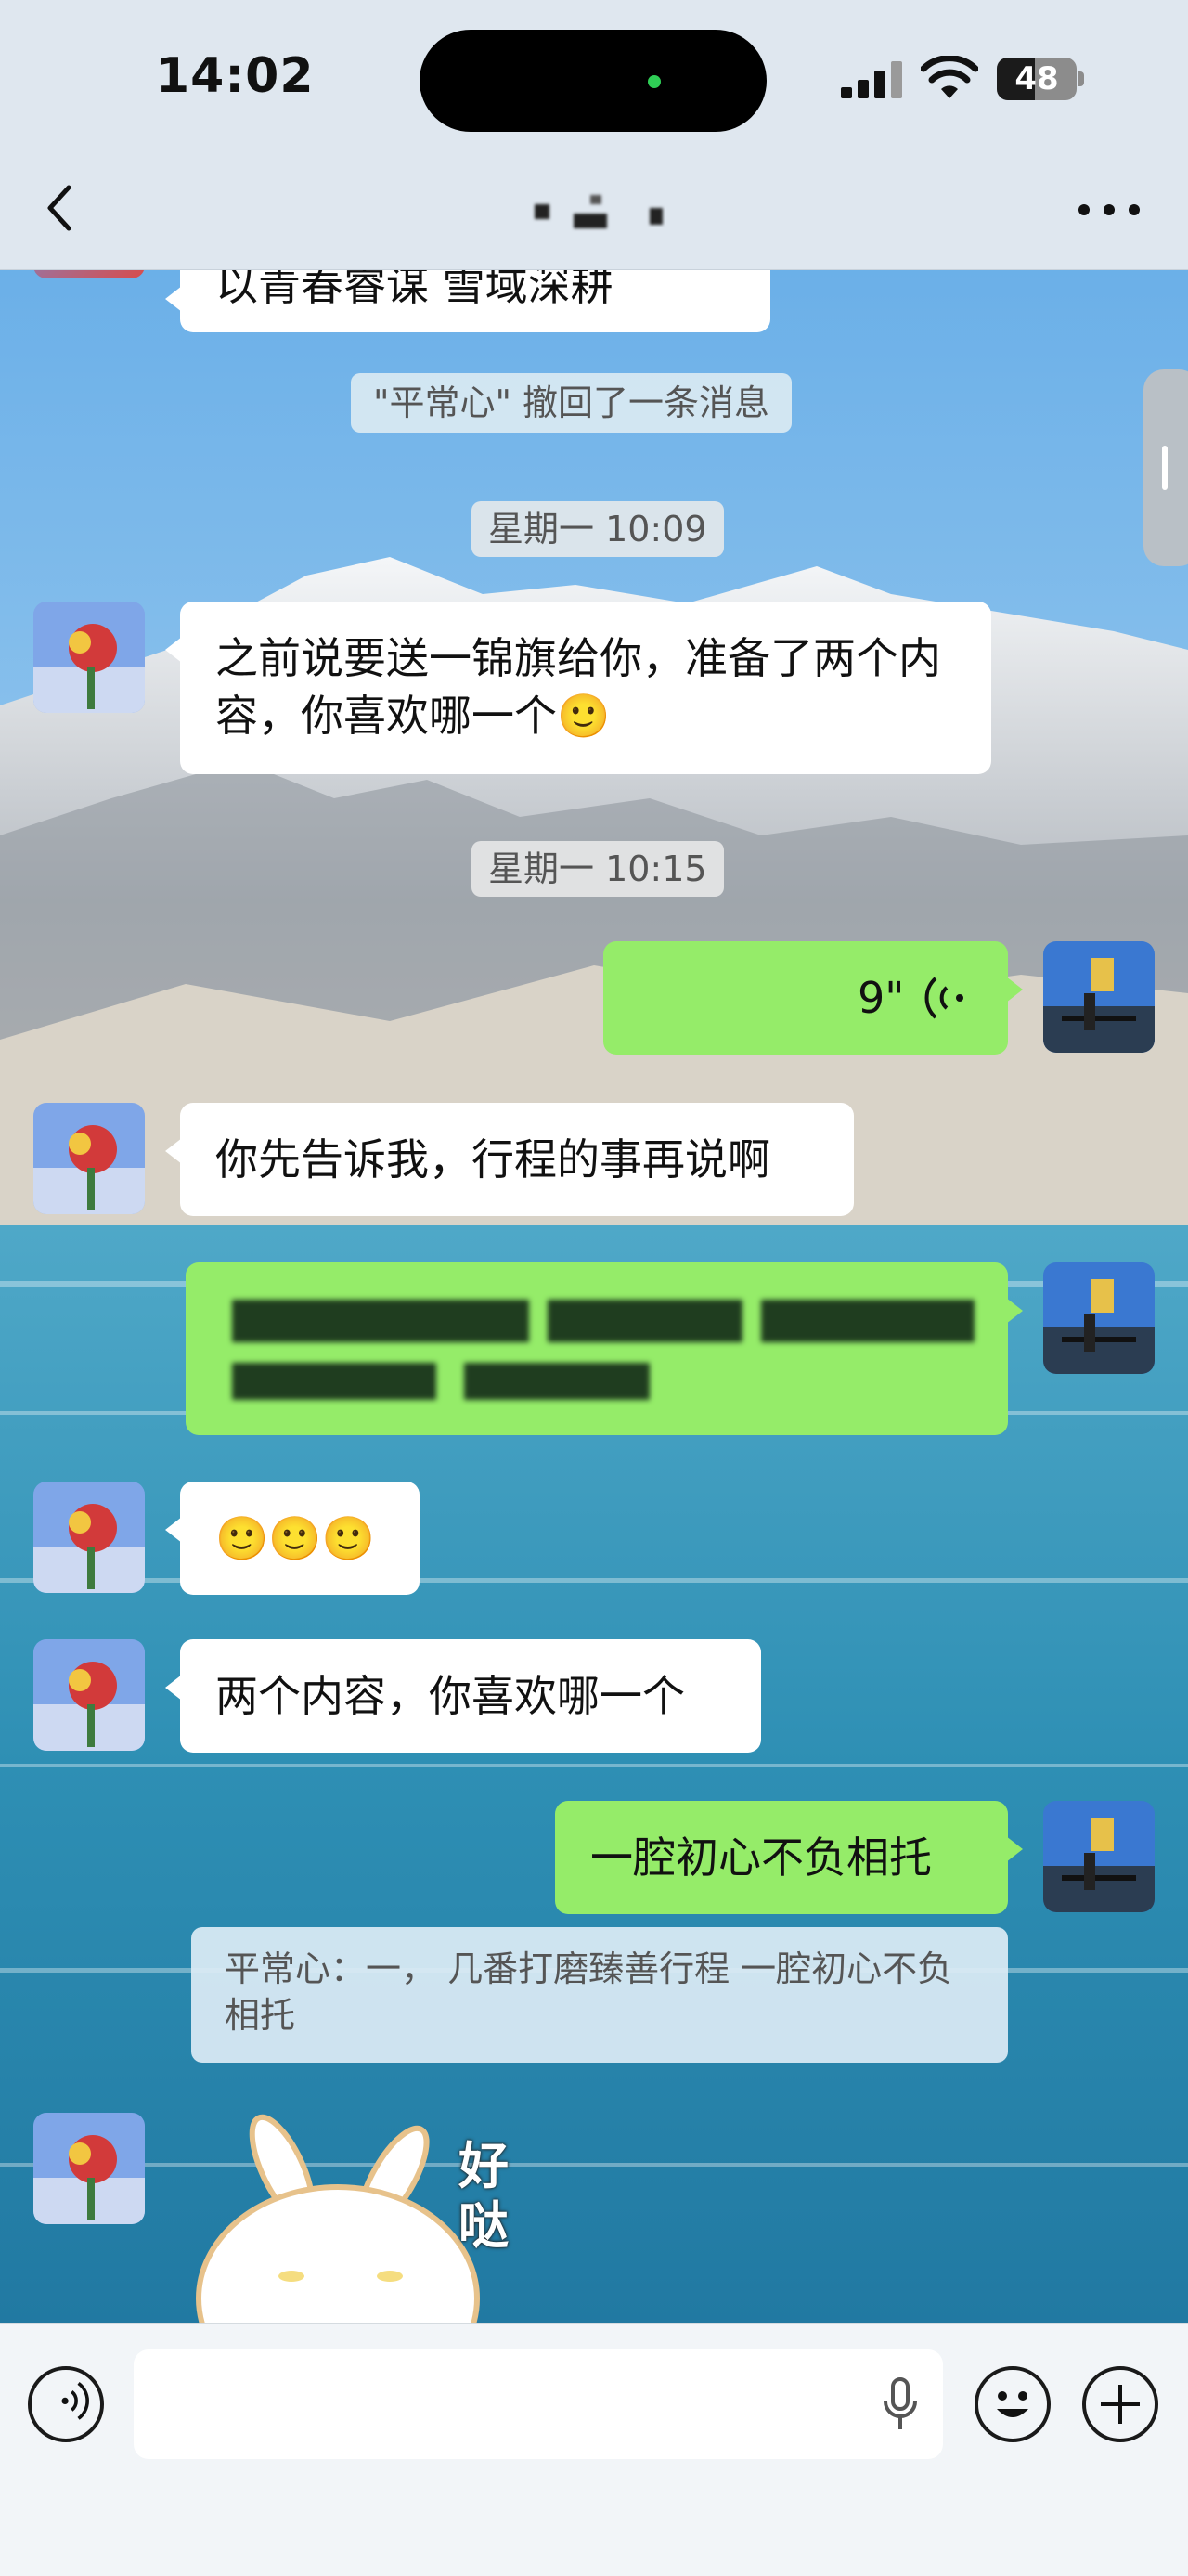  I want to click on status-bar: 14:02 48, so click(594, 74).